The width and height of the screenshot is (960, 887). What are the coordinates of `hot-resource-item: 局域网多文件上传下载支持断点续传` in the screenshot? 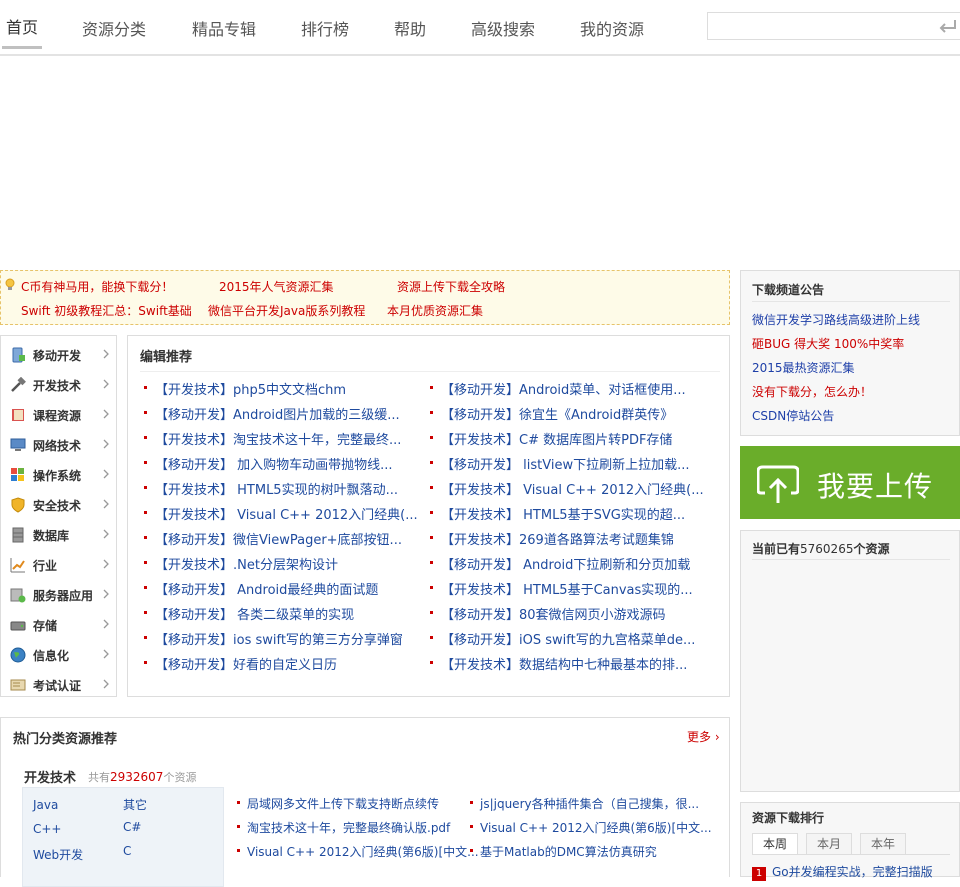 It's located at (352, 804).